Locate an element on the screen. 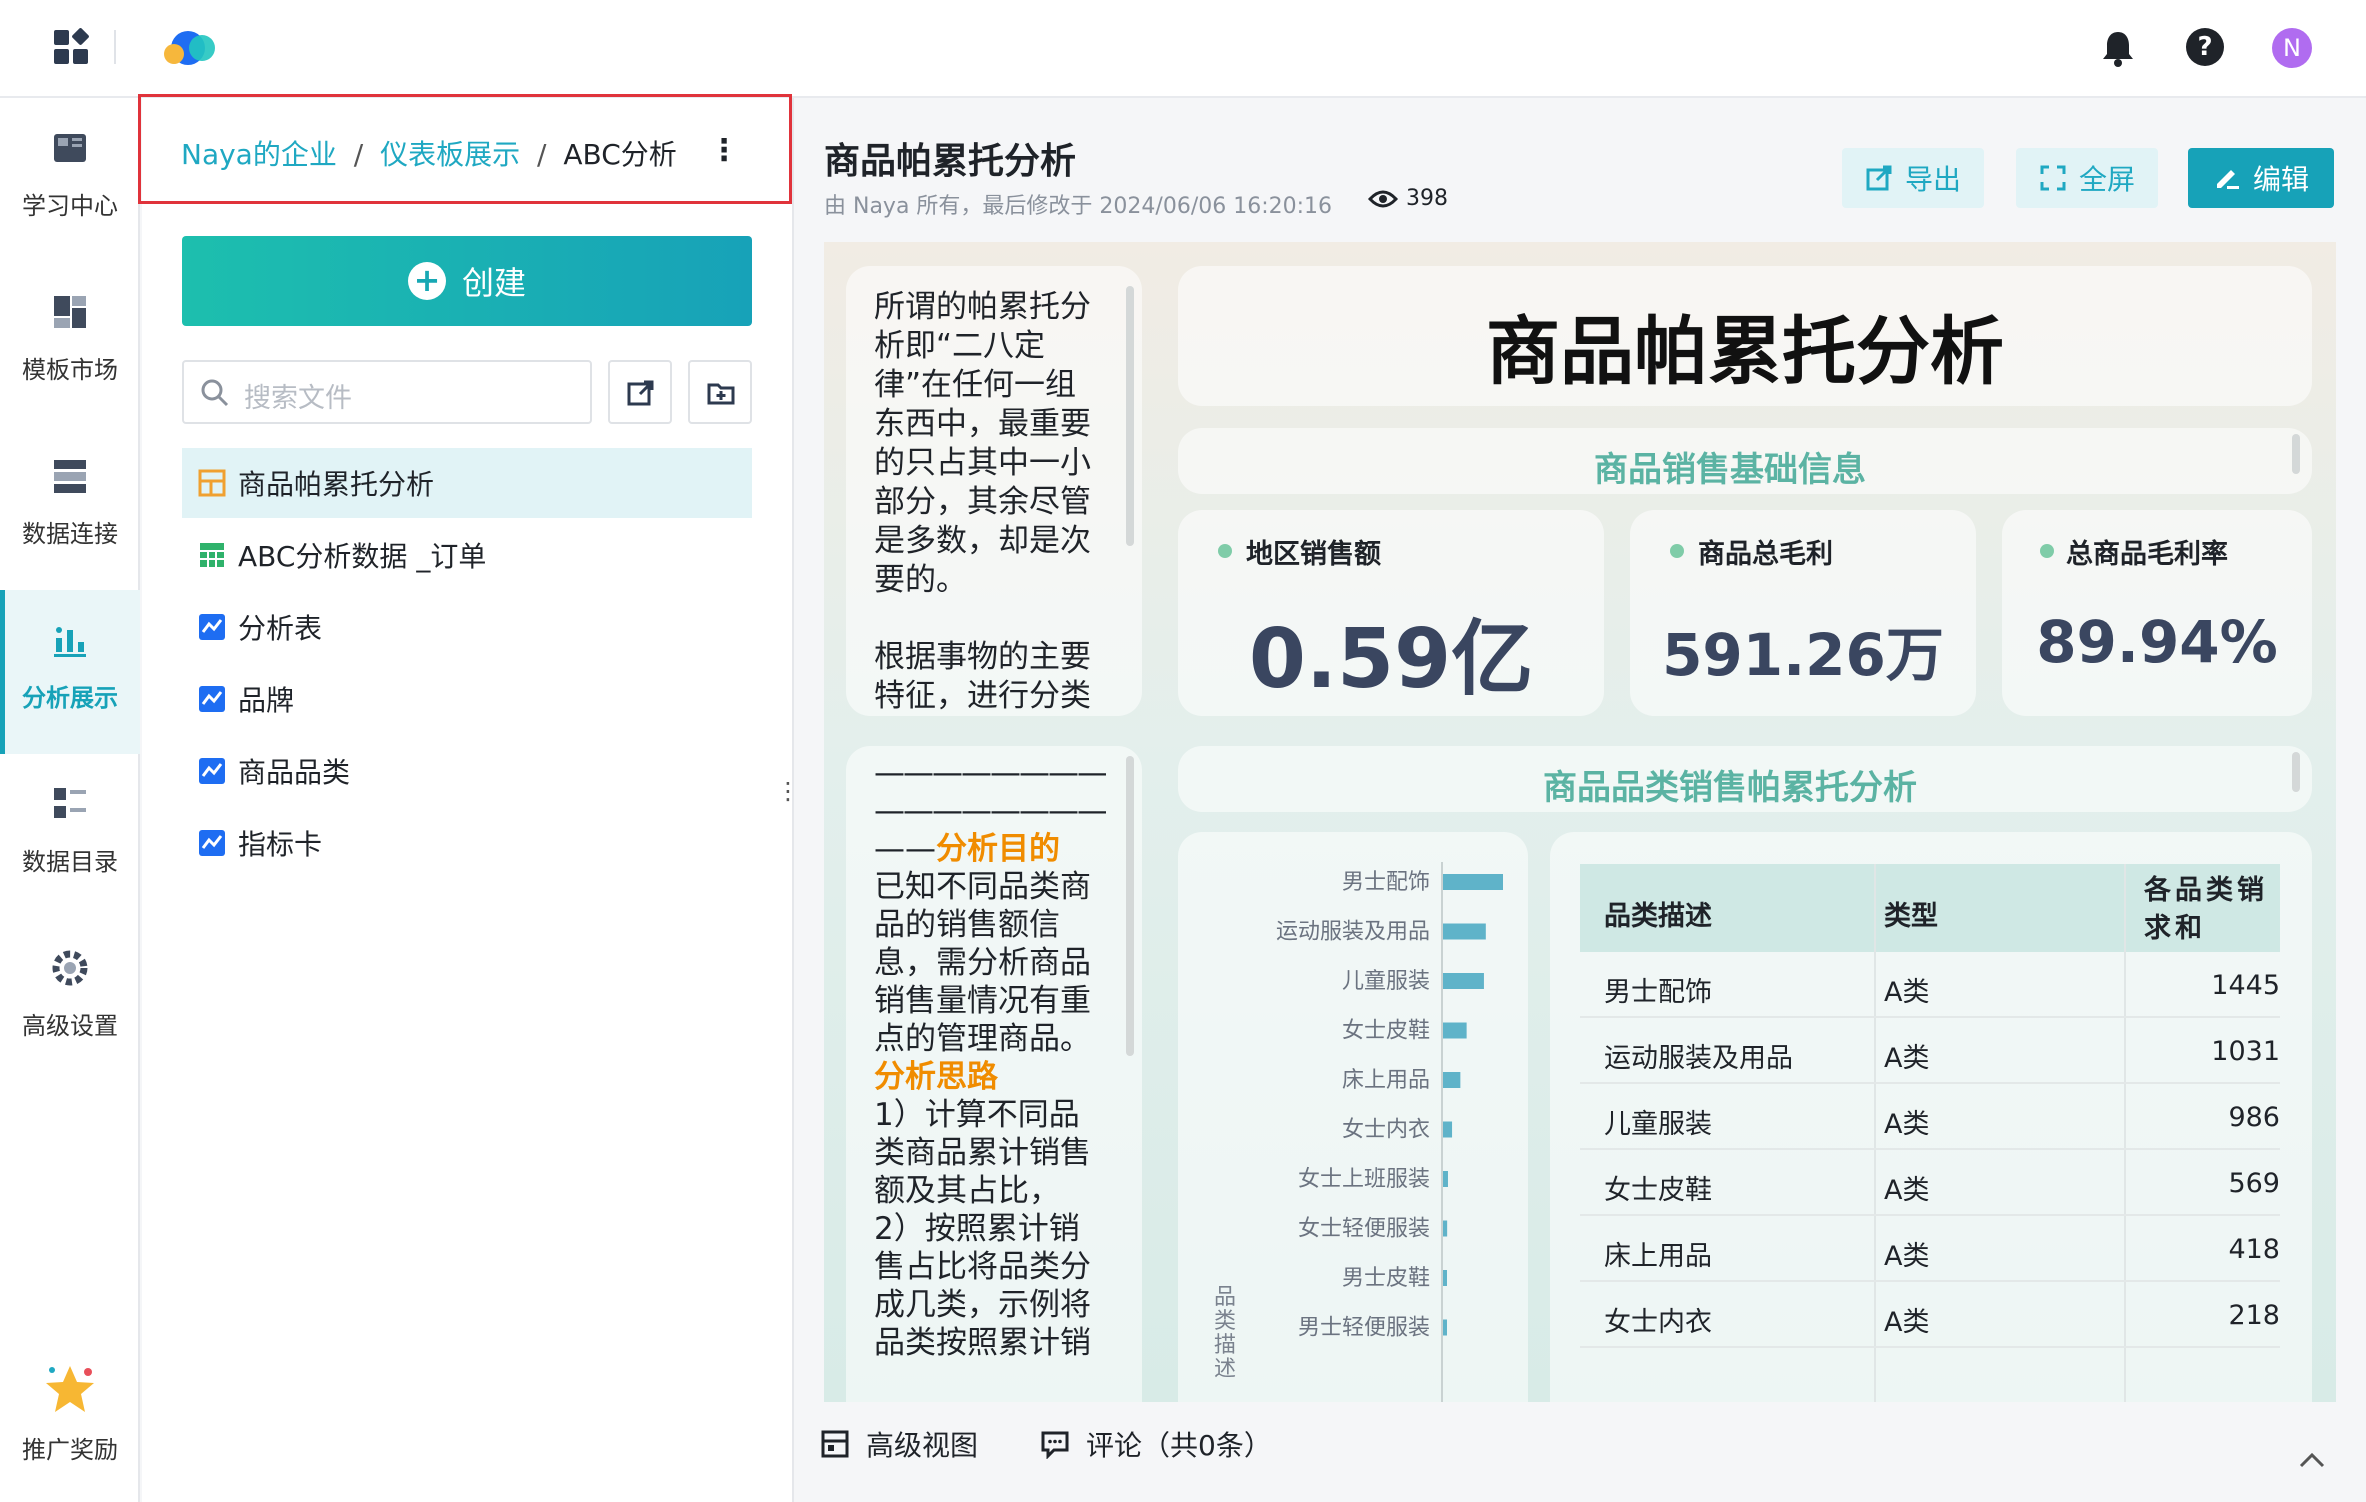 The width and height of the screenshot is (2366, 1502). sidebar-item-label: 推广奖励 is located at coordinates (70, 1450).